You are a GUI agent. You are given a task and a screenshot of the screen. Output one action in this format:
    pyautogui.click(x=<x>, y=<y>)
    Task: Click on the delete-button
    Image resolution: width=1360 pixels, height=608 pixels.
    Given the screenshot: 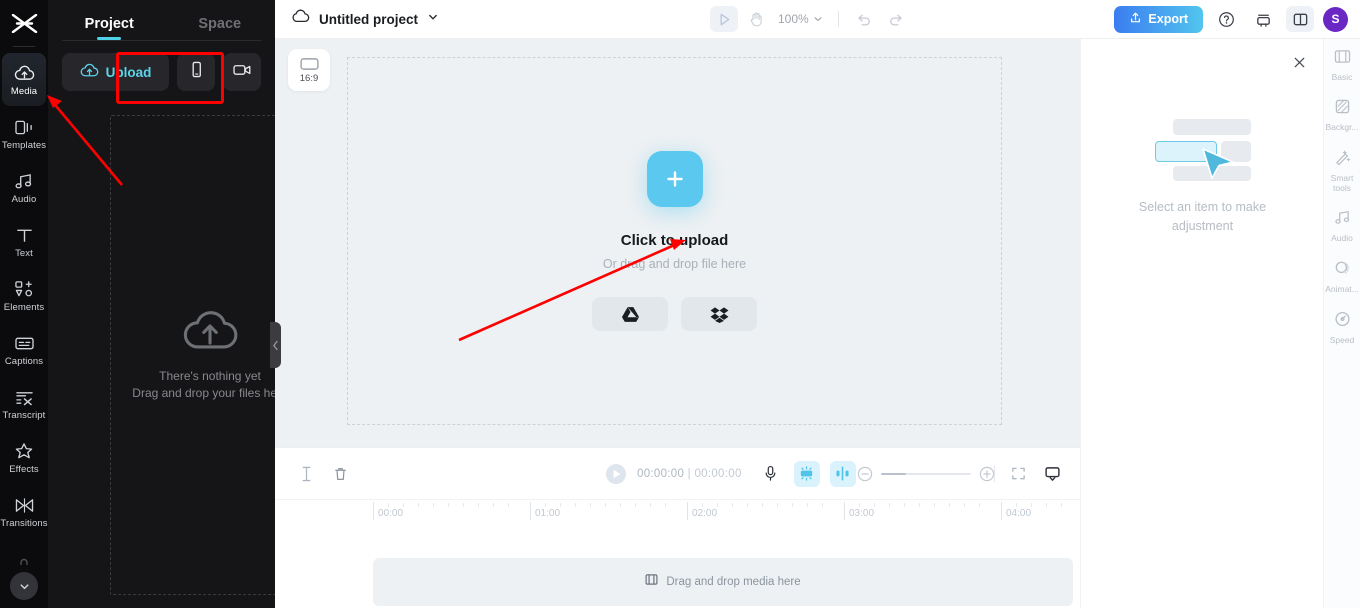 What is the action you would take?
    pyautogui.click(x=340, y=474)
    